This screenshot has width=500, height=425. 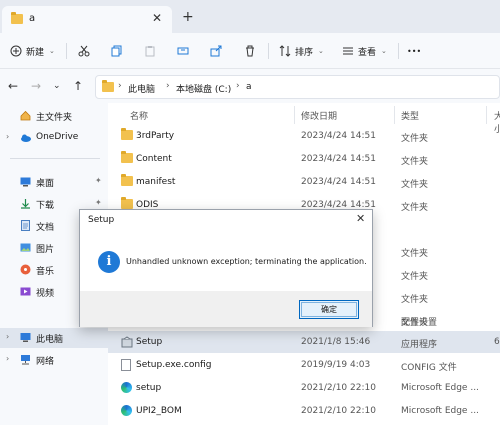 I want to click on home-icon, so click(x=25, y=115).